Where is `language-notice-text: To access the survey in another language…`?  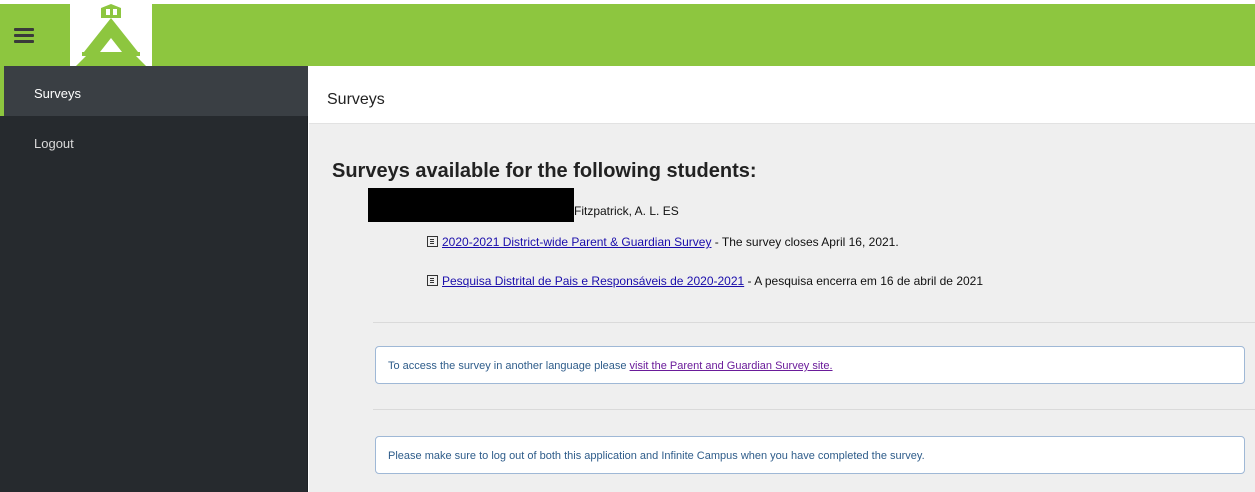
language-notice-text: To access the survey in another language… is located at coordinates (509, 366).